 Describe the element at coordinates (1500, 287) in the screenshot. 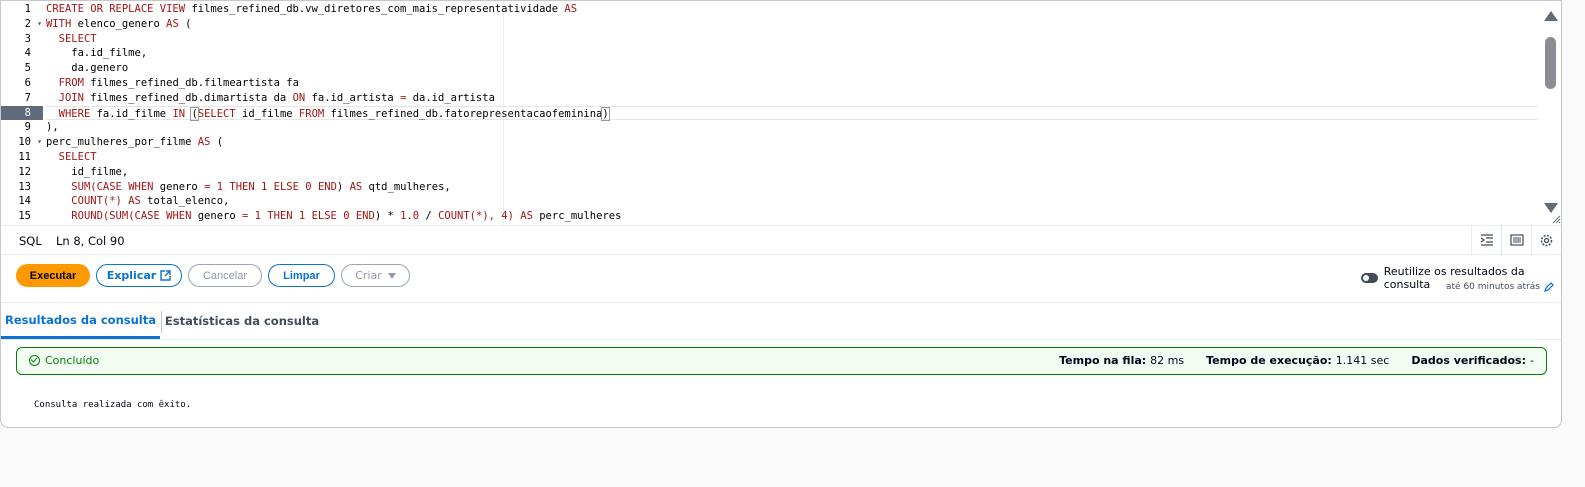

I see `reuse-window: até 60 minutos atrás` at that location.